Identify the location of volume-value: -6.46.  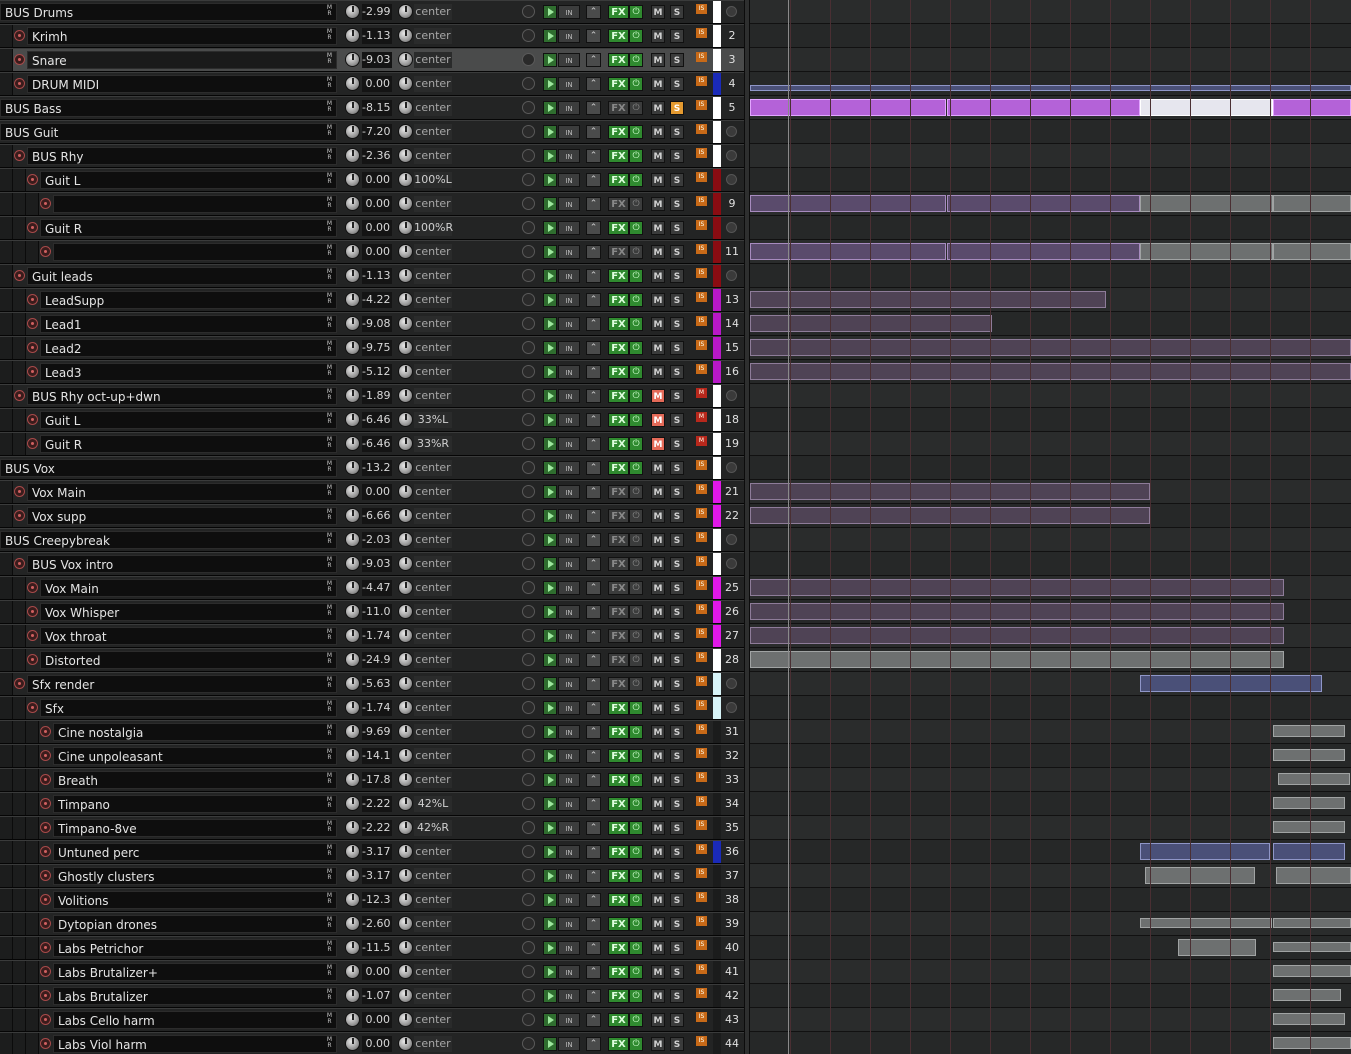
(377, 444).